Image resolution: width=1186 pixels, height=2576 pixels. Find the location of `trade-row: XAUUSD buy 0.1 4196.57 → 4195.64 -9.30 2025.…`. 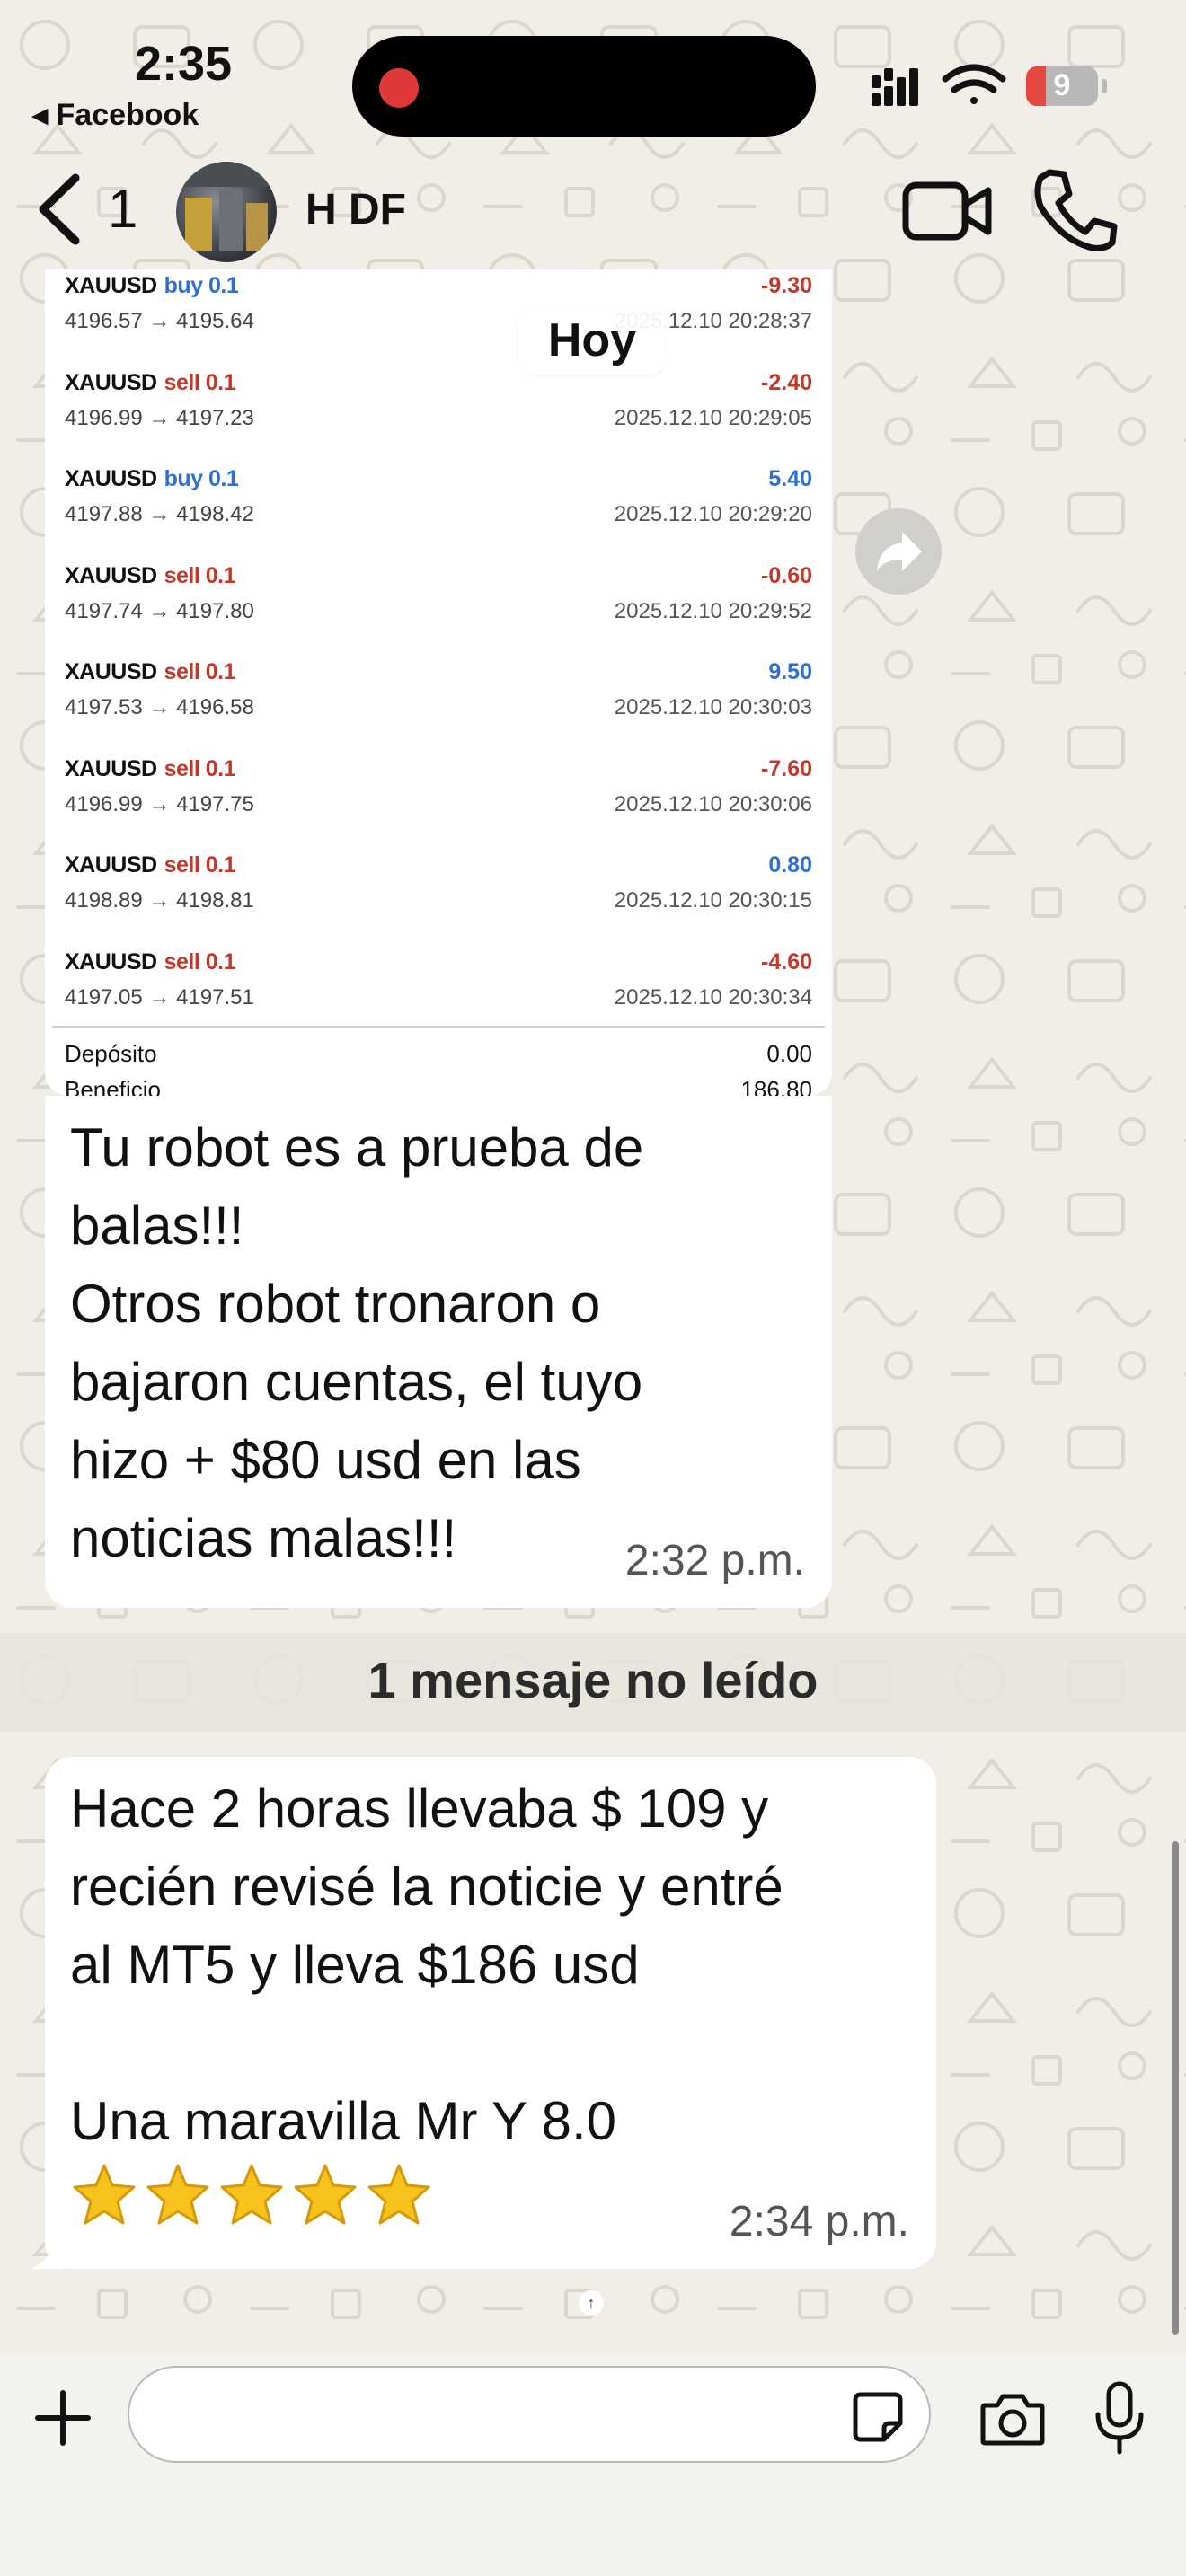

trade-row: XAUUSD buy 0.1 4196.57 → 4195.64 -9.30 2025.… is located at coordinates (438, 317).